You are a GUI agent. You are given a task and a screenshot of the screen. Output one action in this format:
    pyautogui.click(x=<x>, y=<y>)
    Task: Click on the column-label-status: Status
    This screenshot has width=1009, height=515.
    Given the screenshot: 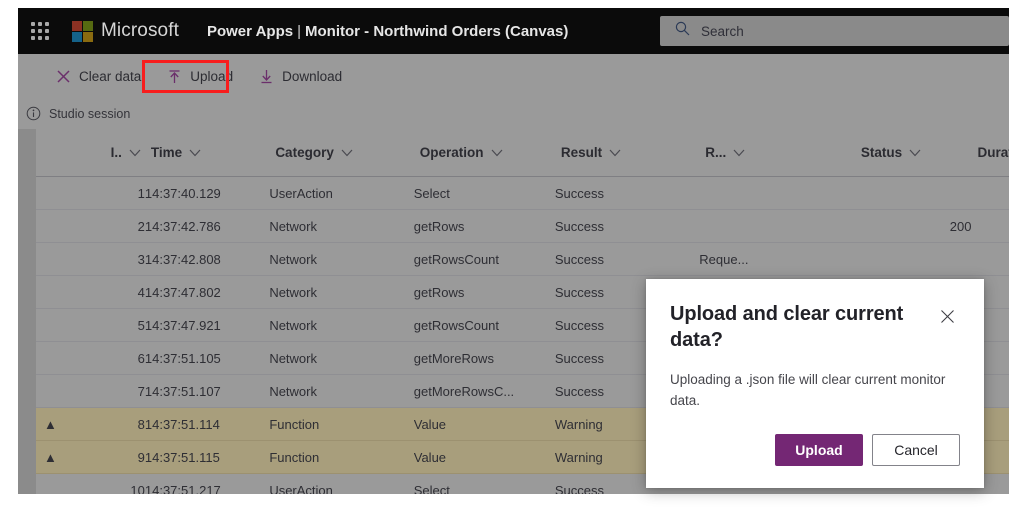 What is the action you would take?
    pyautogui.click(x=881, y=152)
    